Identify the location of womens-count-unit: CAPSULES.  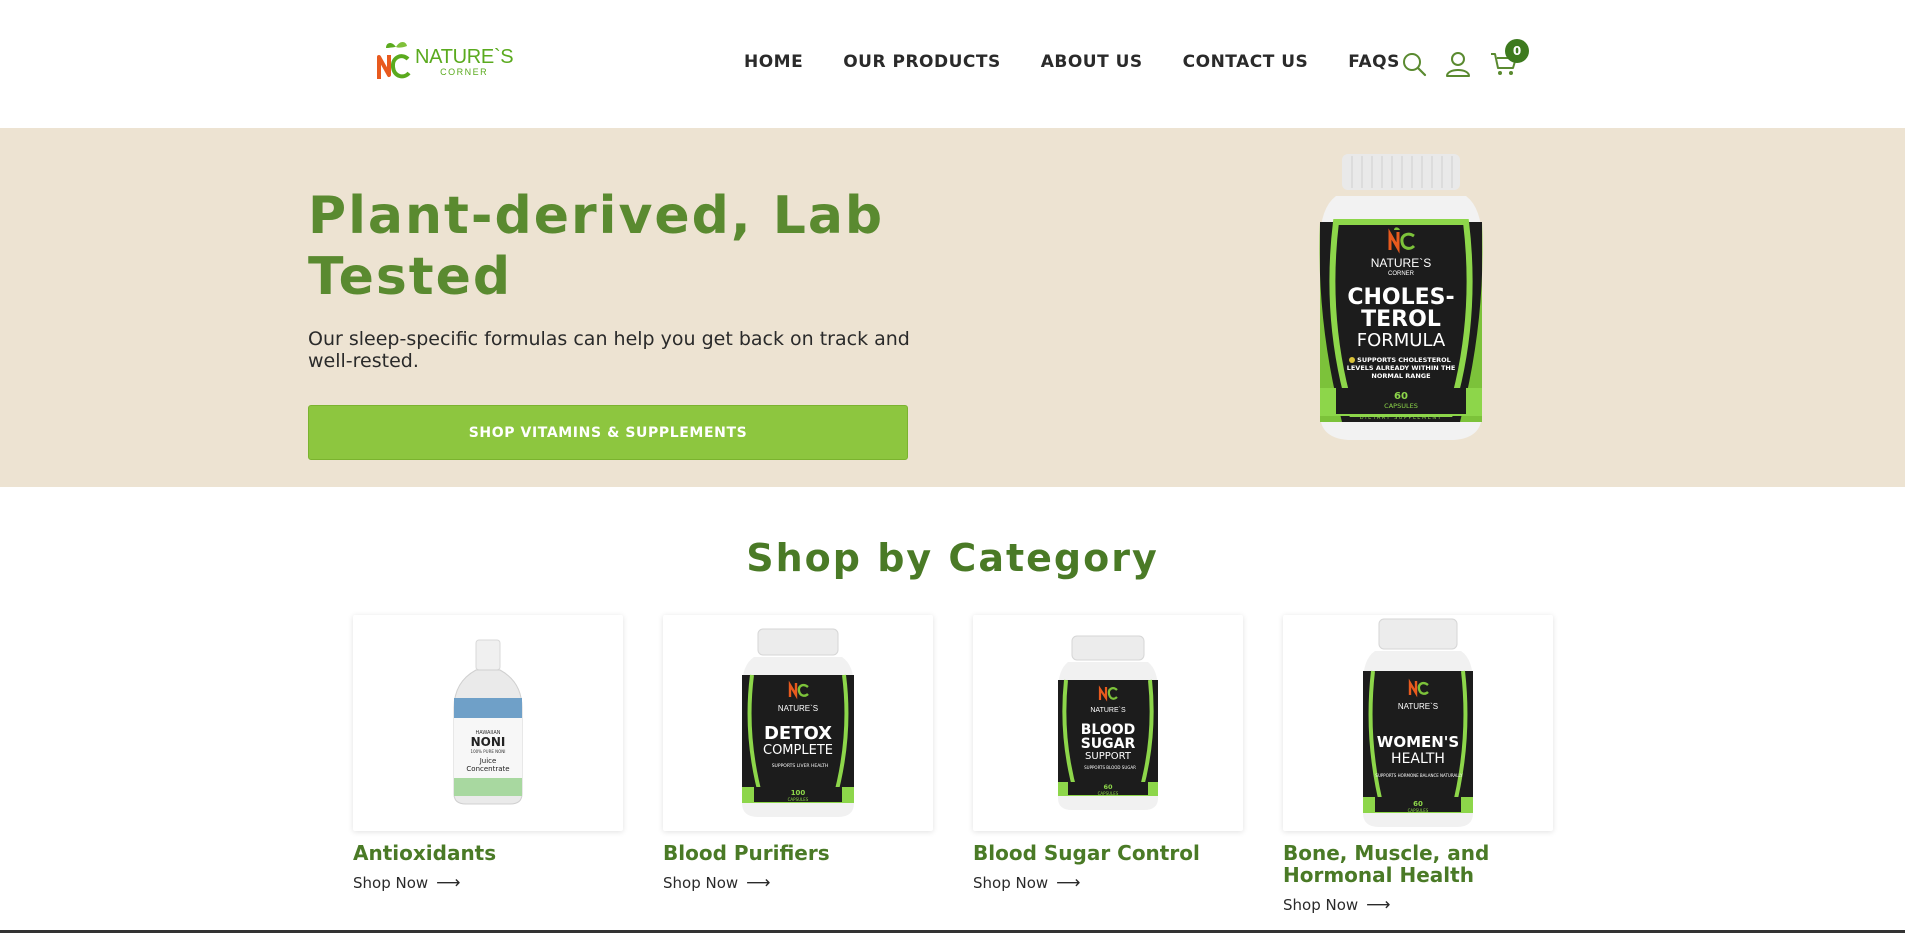
(1418, 810).